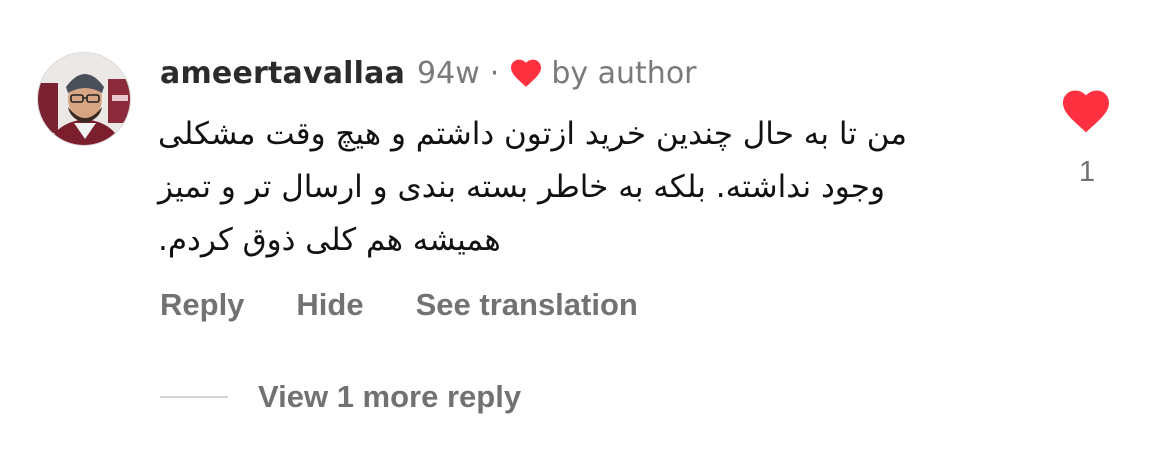 This screenshot has width=1170, height=455. What do you see at coordinates (390, 396) in the screenshot?
I see `view-more-replies-label: View 1 more reply` at bounding box center [390, 396].